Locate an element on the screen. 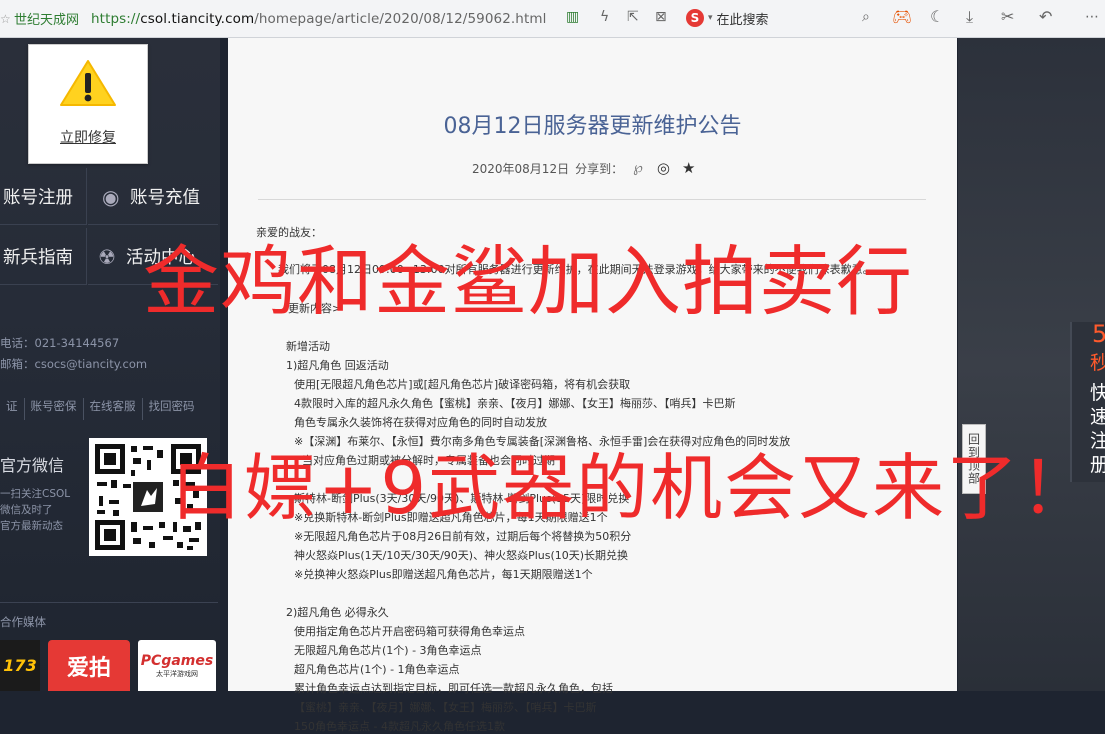  repair-box: 立即修复 is located at coordinates (88, 104).